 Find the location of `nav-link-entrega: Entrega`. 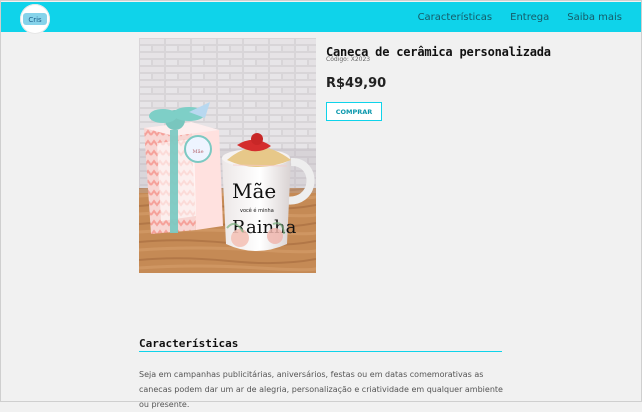

nav-link-entrega: Entrega is located at coordinates (529, 17).